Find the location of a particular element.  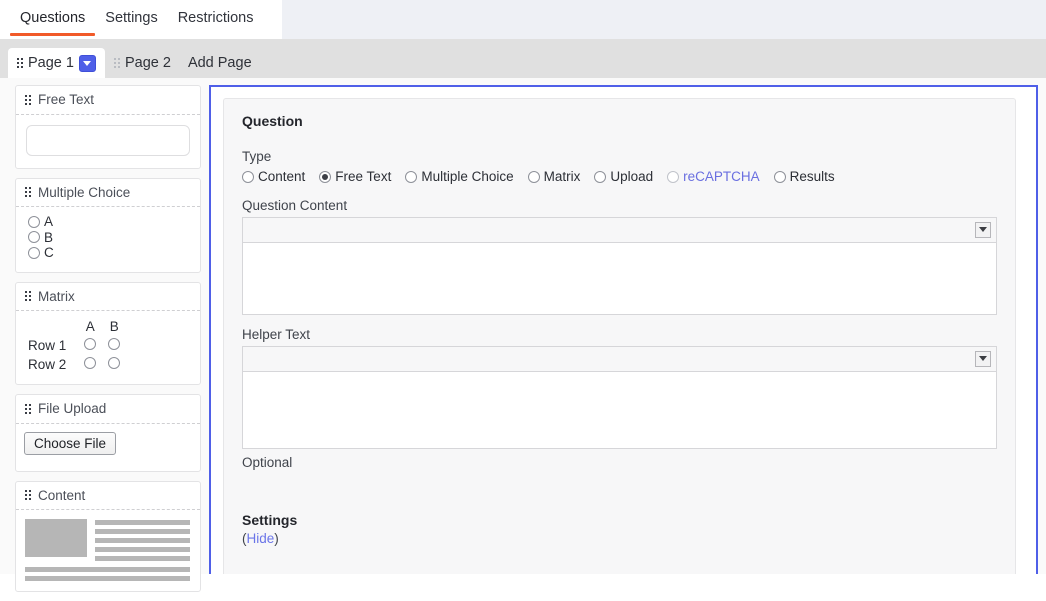

type-option-recaptcha: reCAPTCHA is located at coordinates (713, 177).